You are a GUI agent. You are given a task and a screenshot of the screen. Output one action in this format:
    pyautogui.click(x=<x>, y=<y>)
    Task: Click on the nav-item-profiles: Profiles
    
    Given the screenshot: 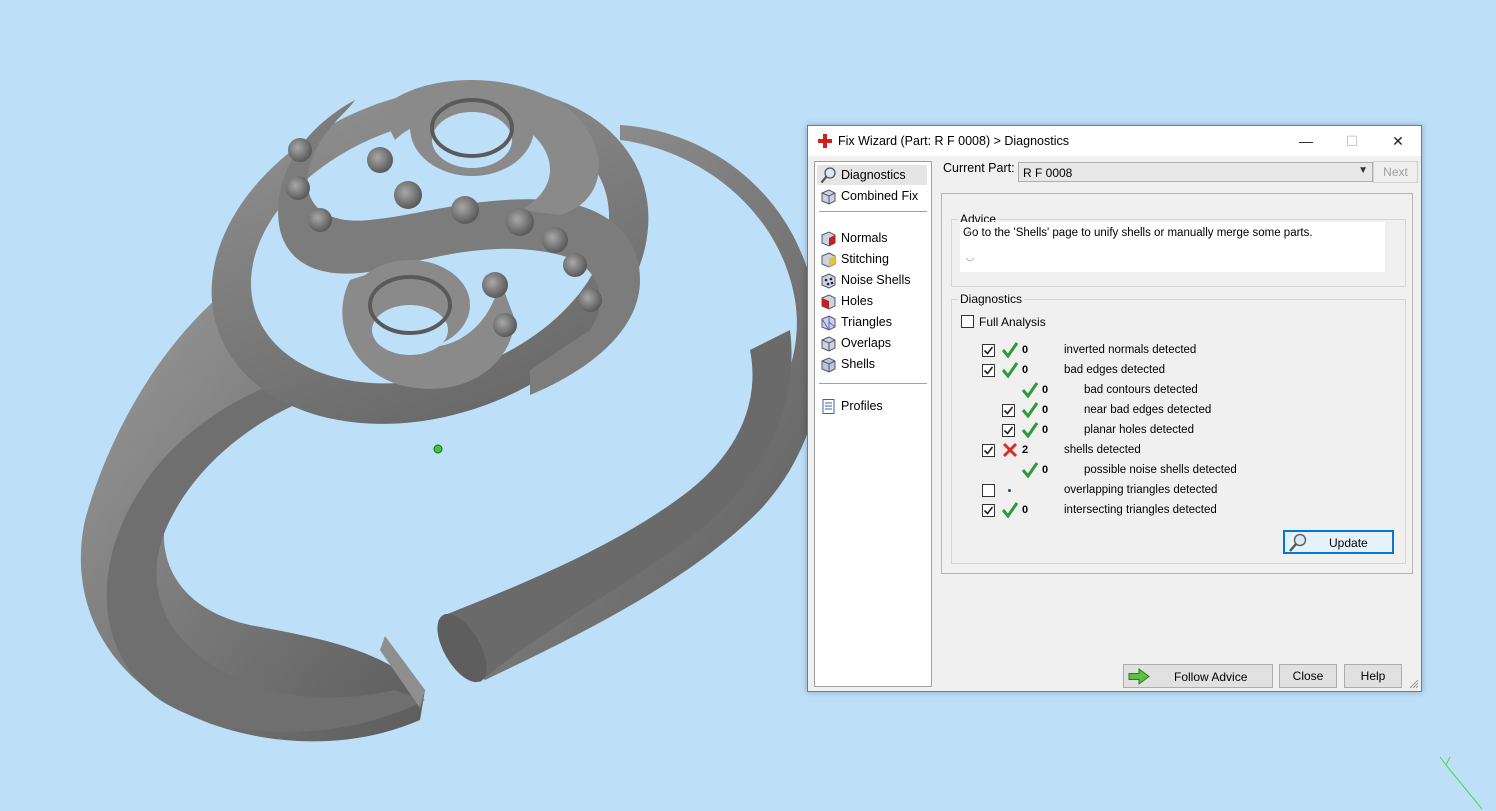 What is the action you would take?
    pyautogui.click(x=872, y=406)
    